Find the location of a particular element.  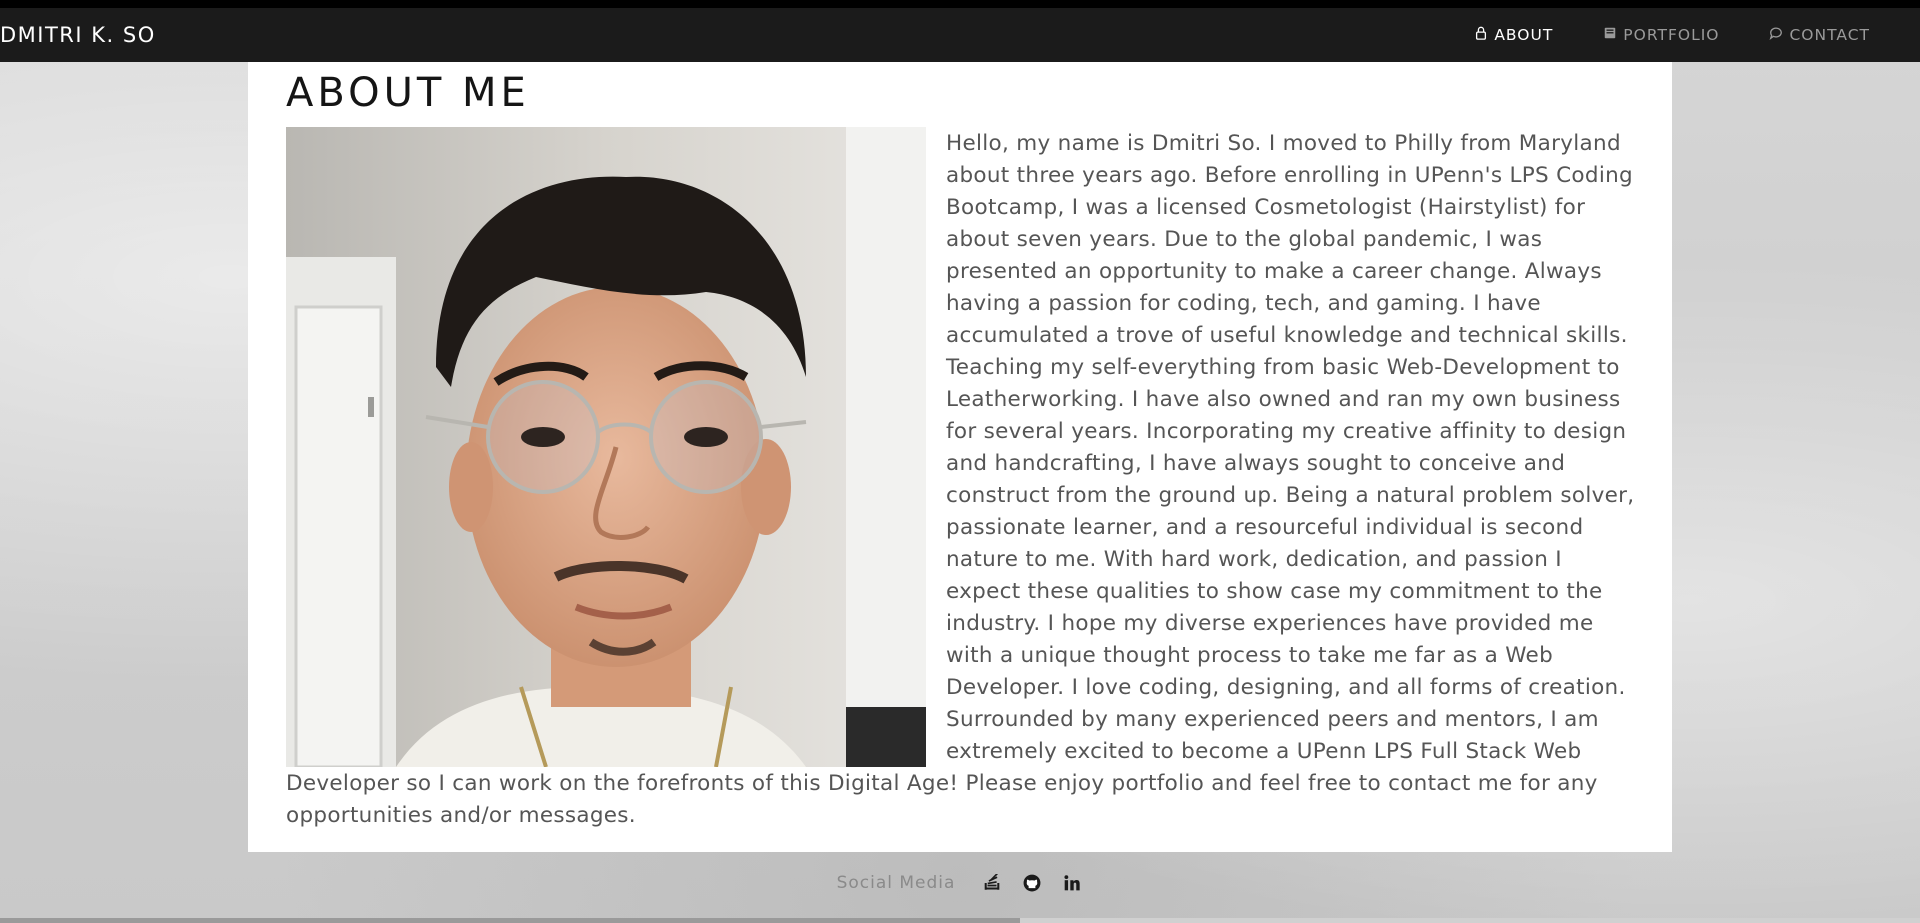

scrollbar-thumb is located at coordinates (510, 920).